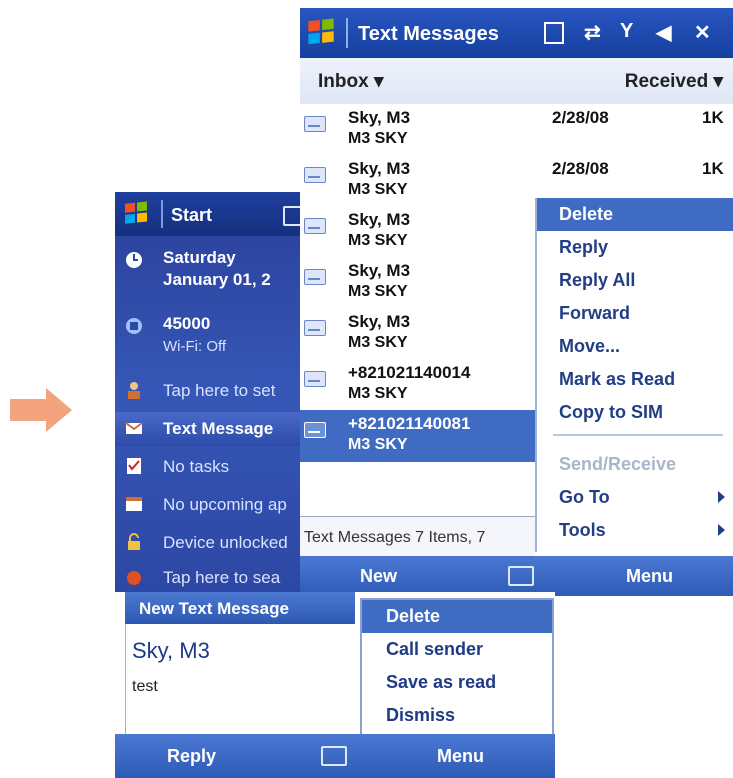 The height and width of the screenshot is (778, 733). I want to click on calendar-icon, so click(134, 504).